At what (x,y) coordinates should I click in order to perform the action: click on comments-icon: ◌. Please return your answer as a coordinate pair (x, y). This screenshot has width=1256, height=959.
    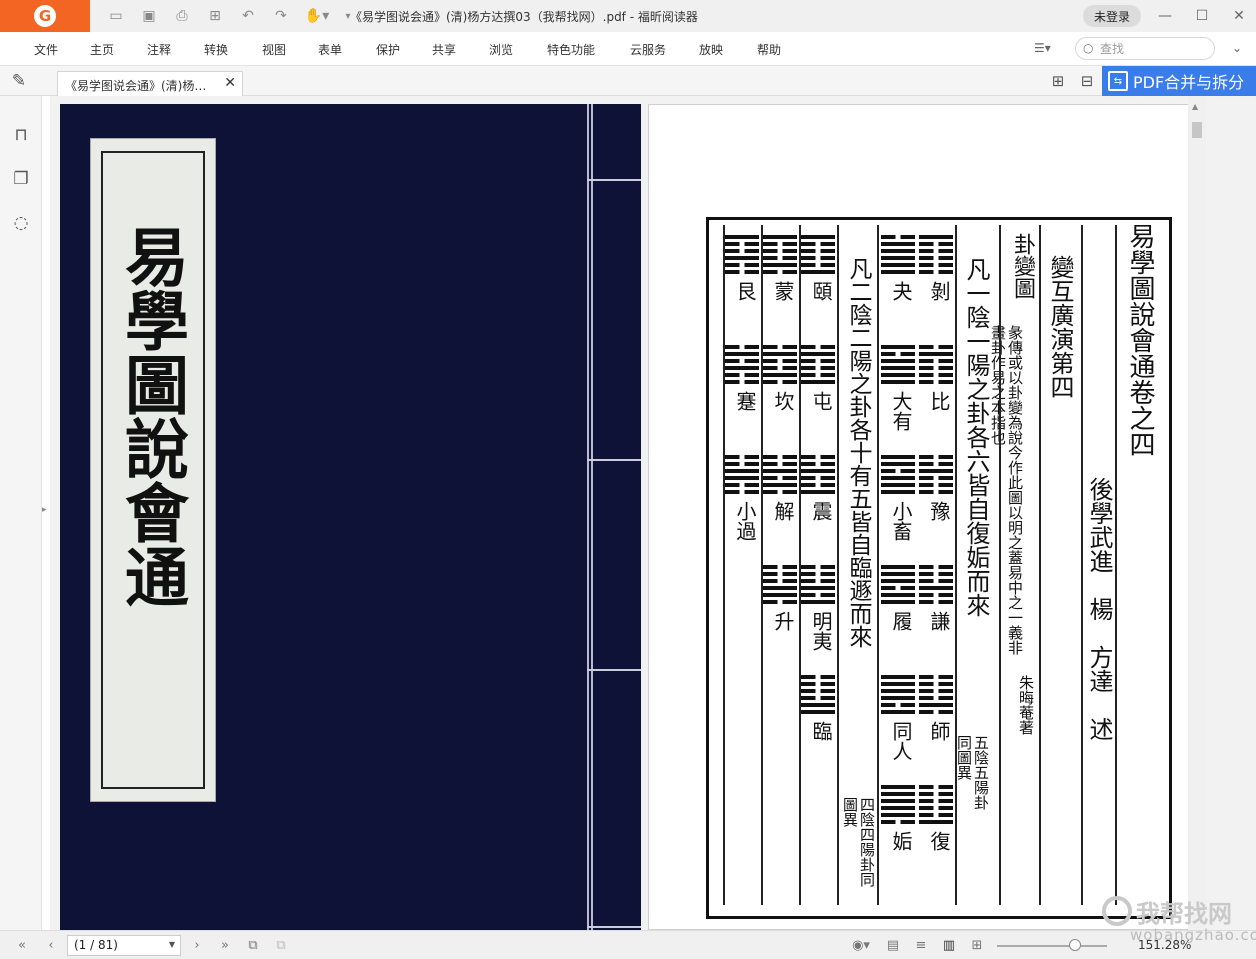
    Looking at the image, I should click on (21, 223).